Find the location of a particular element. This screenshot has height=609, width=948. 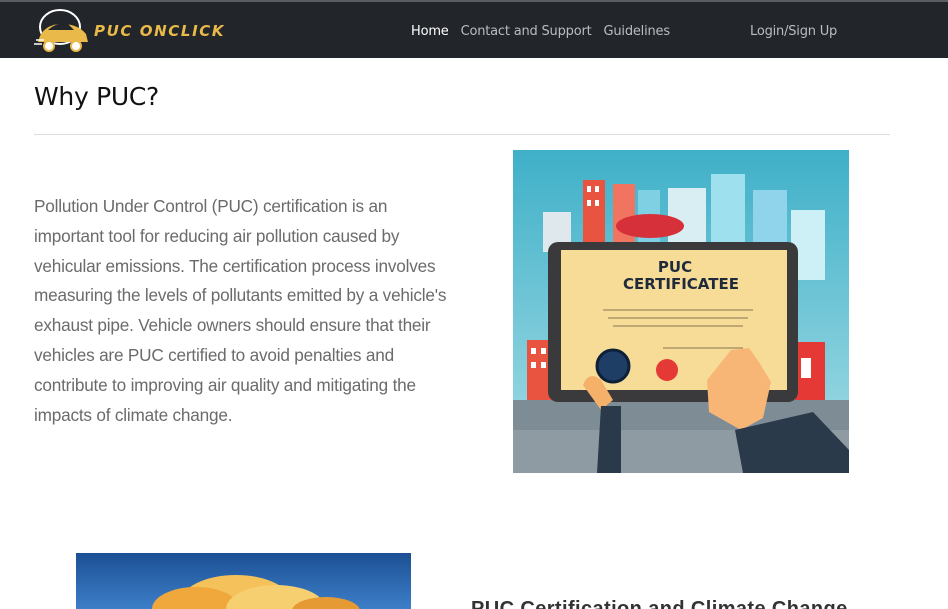

nav-links: Home Contact and Support Guidelines is located at coordinates (546, 31).